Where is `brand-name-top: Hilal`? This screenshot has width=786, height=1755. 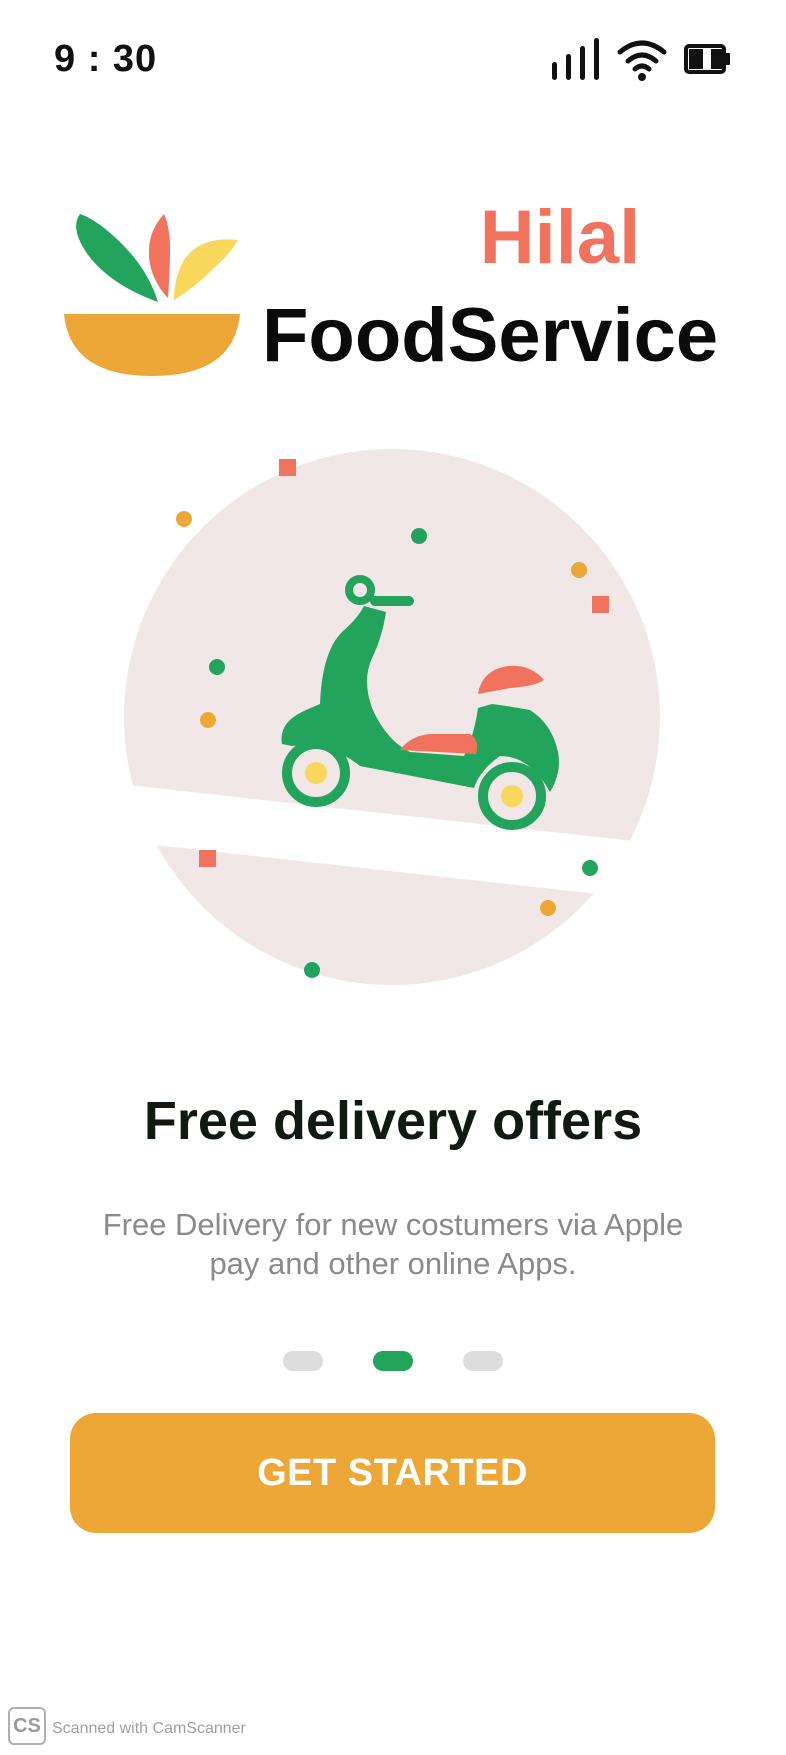 brand-name-top: Hilal is located at coordinates (560, 237).